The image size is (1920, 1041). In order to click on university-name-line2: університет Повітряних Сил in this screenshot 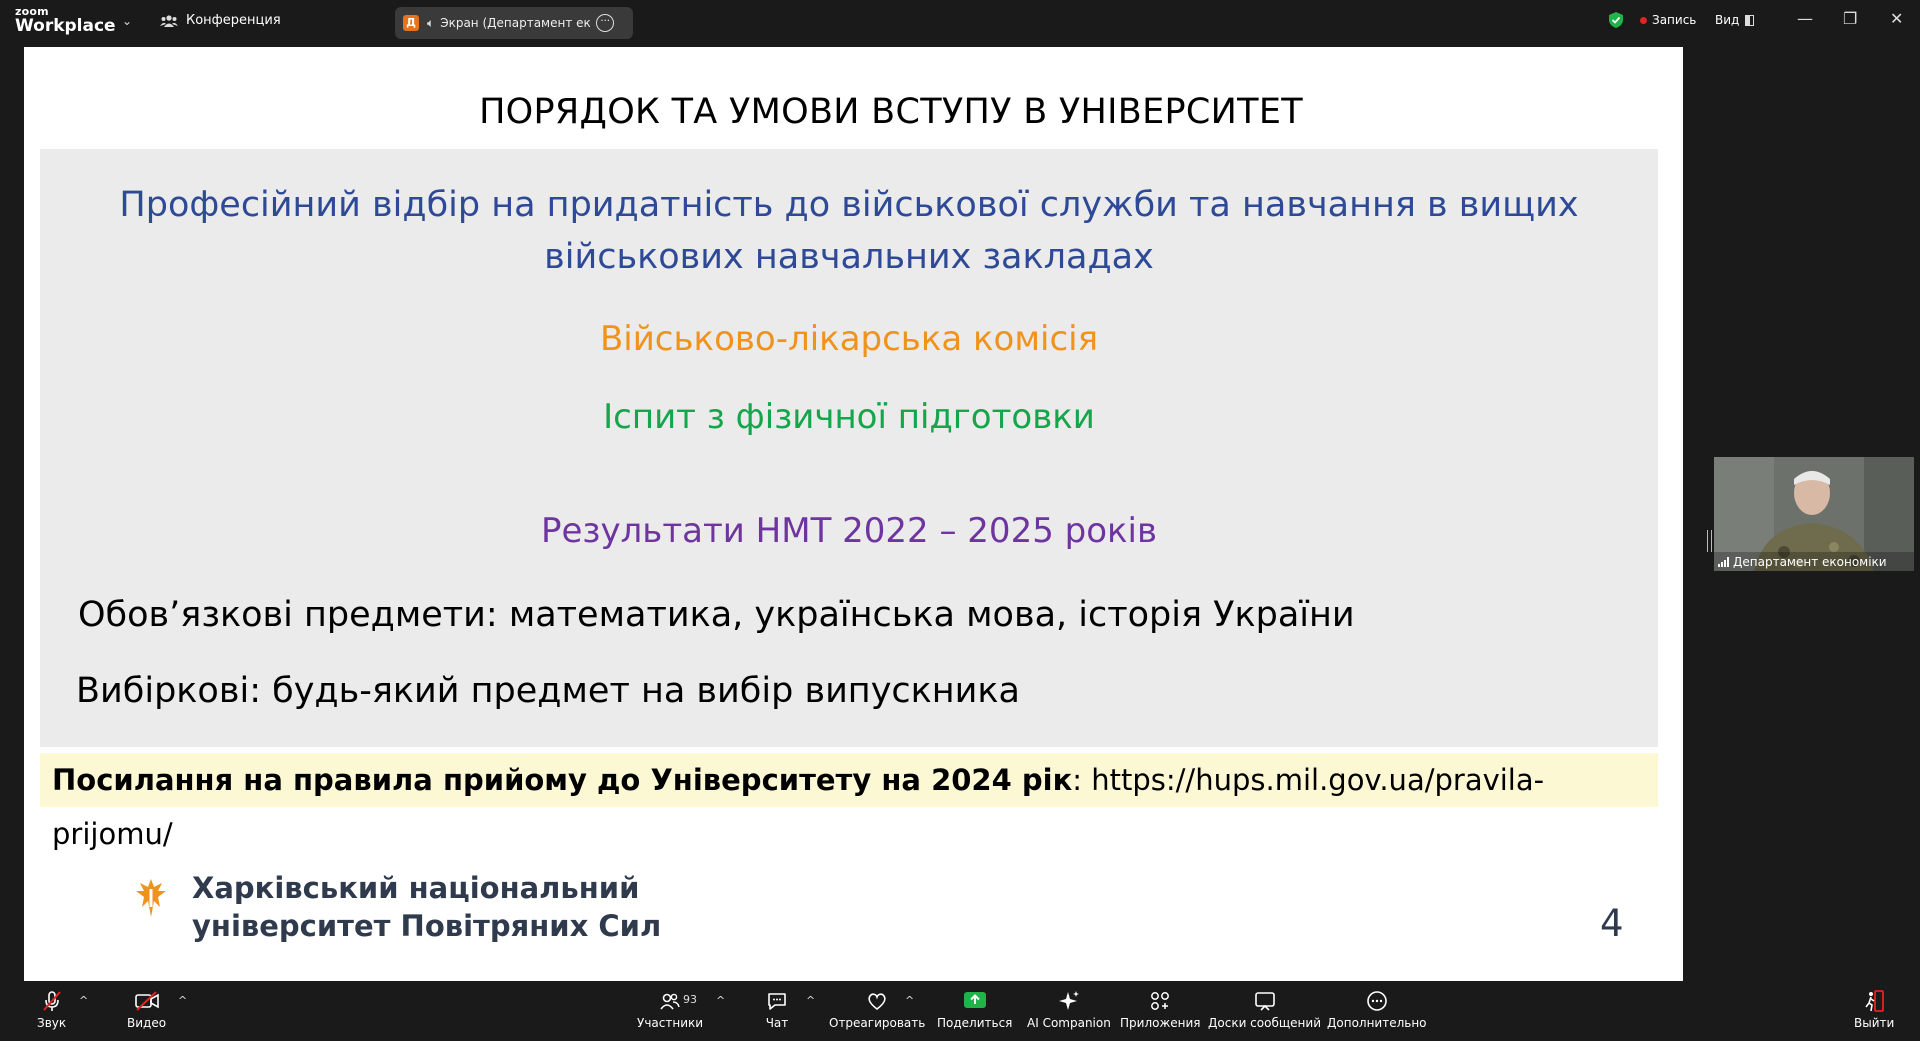, I will do `click(427, 926)`.